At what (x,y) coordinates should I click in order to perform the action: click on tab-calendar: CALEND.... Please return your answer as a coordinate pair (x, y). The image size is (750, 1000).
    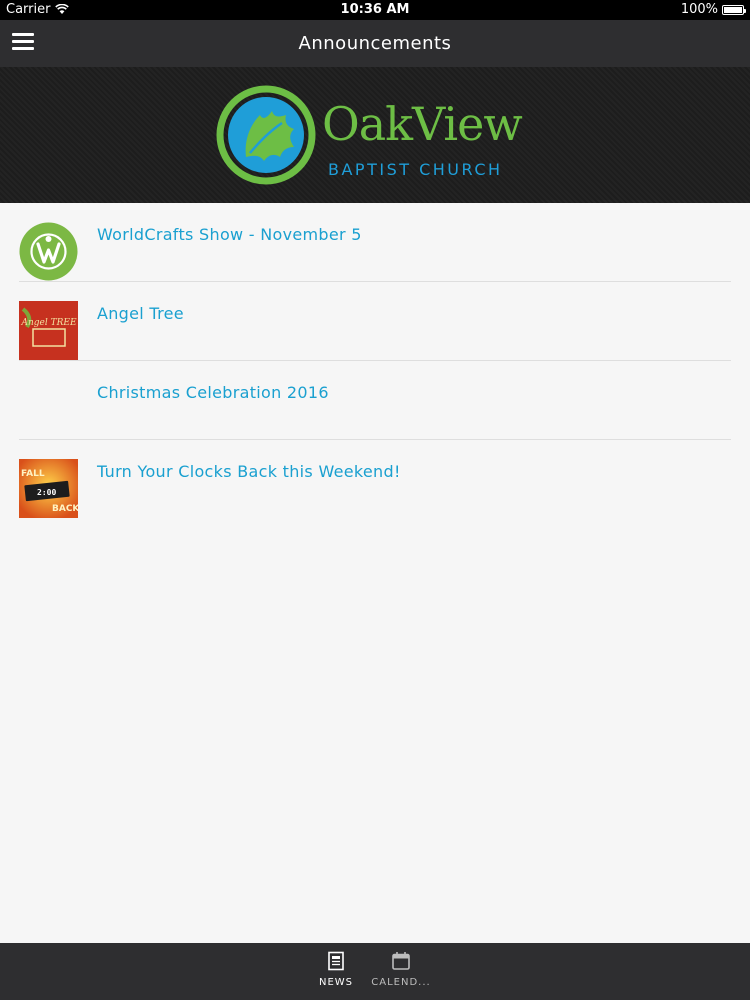
    Looking at the image, I should click on (401, 969).